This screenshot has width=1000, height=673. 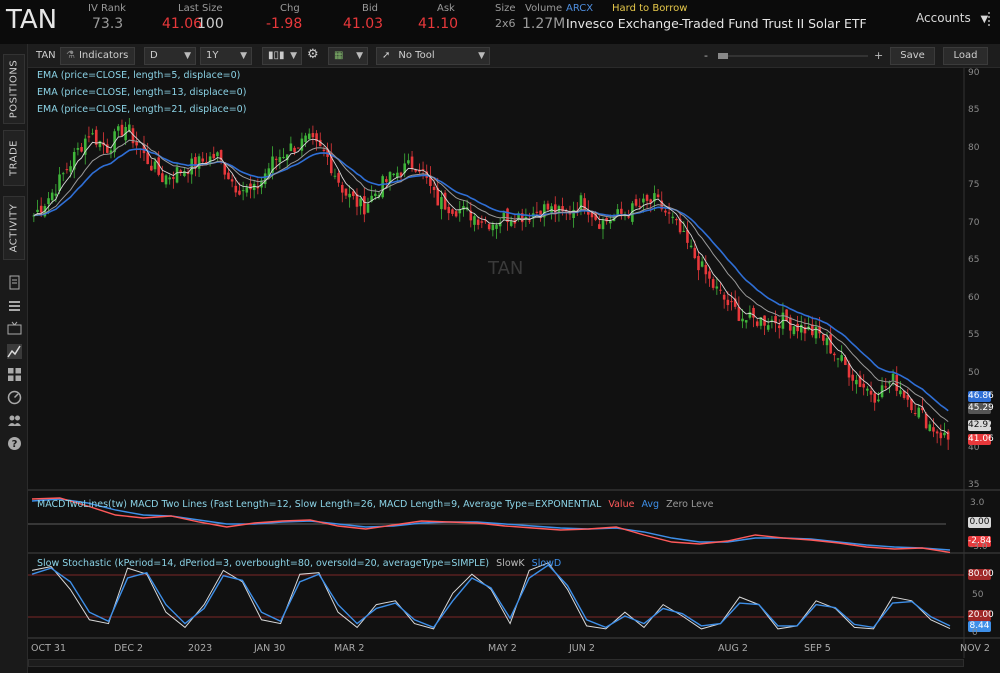 What do you see at coordinates (912, 56) in the screenshot?
I see `save-button: Save` at bounding box center [912, 56].